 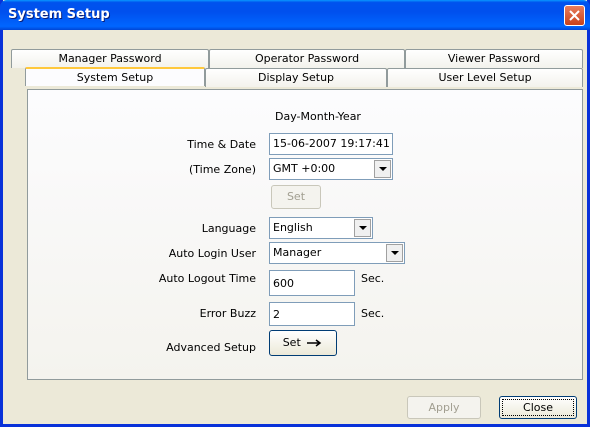 What do you see at coordinates (228, 228) in the screenshot?
I see `language-label: Language` at bounding box center [228, 228].